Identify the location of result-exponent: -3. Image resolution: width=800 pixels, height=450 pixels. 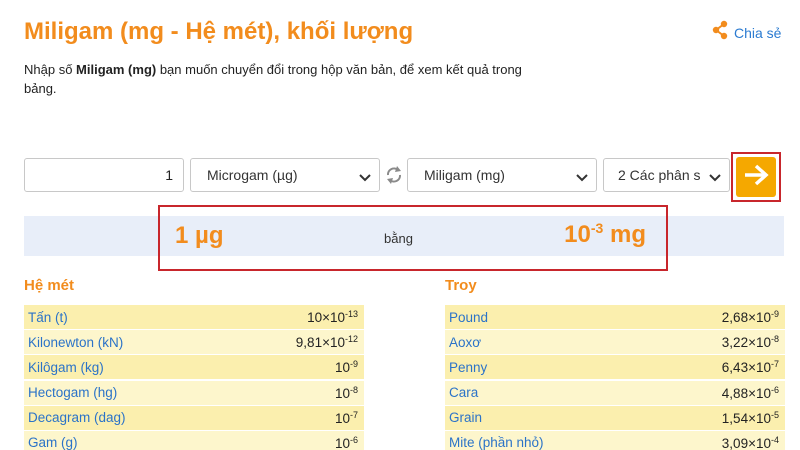
(597, 228).